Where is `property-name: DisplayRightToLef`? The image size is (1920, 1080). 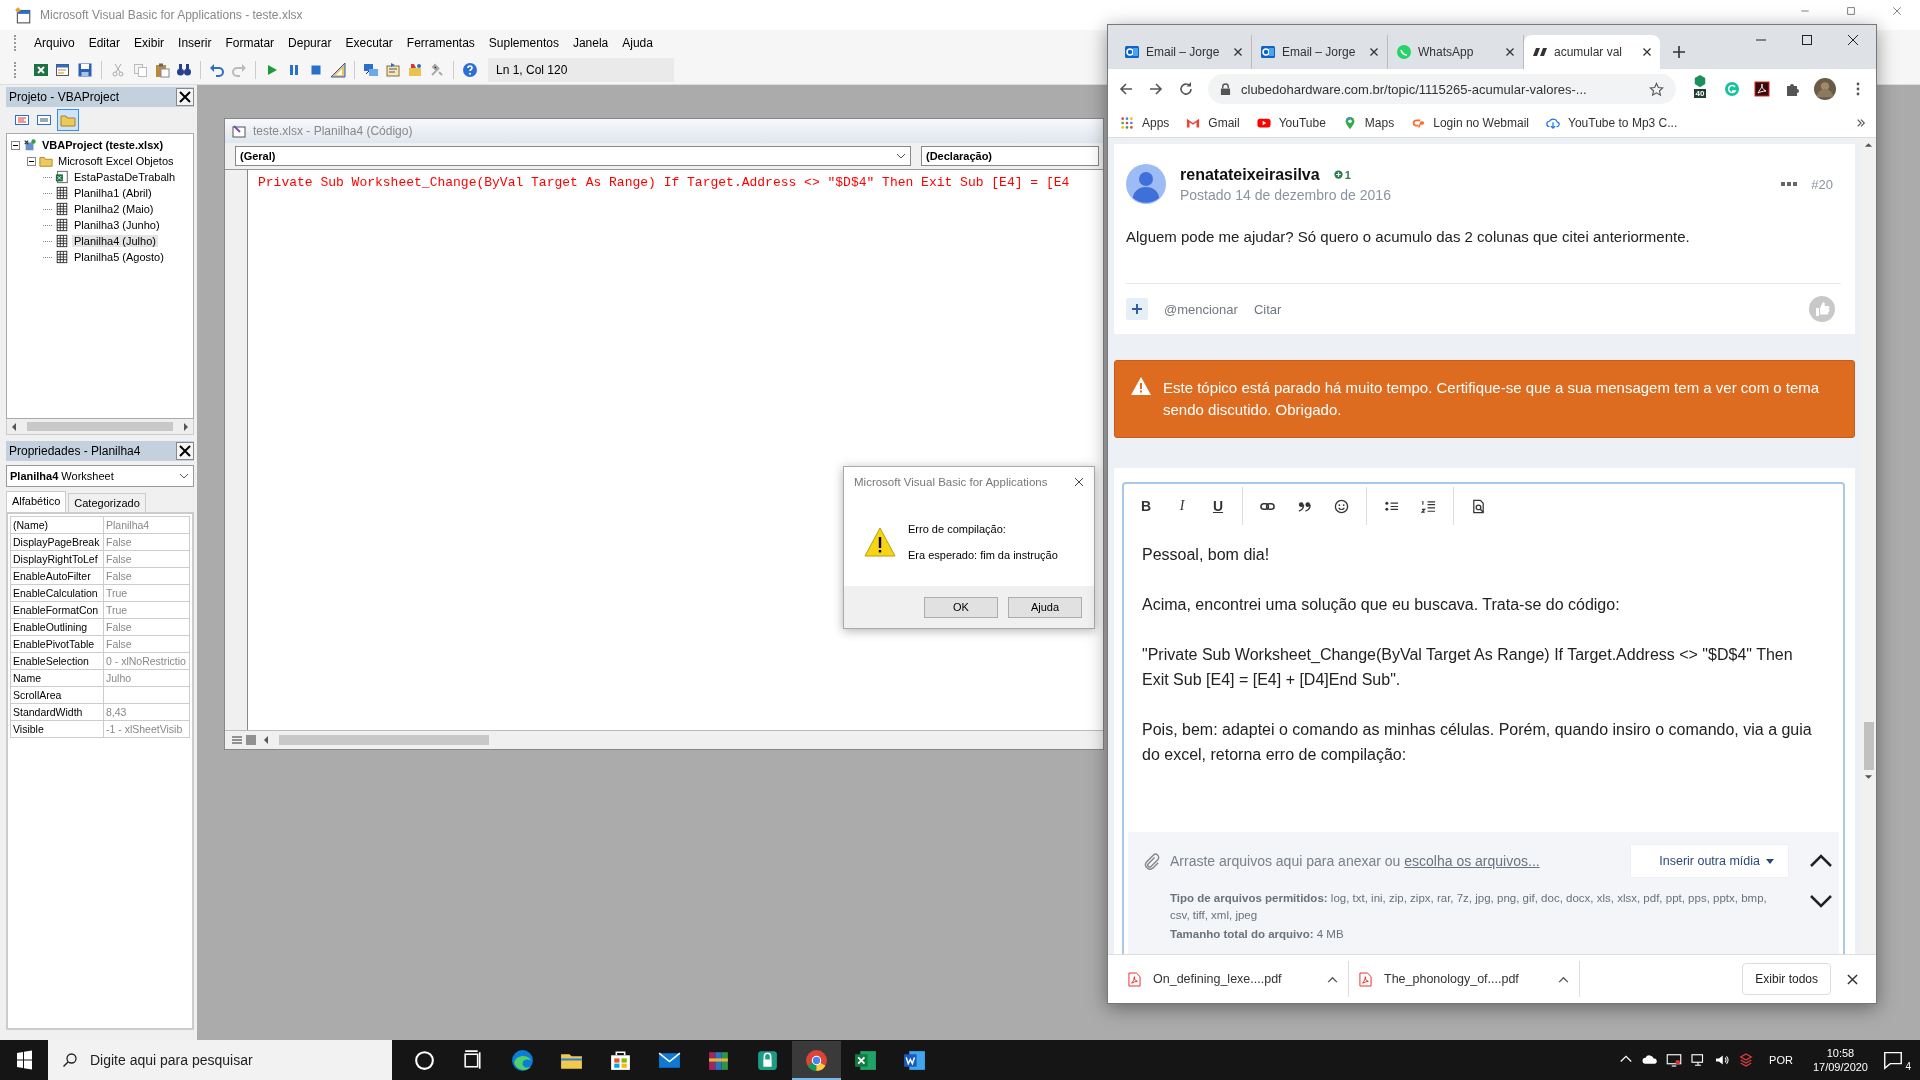 property-name: DisplayRightToLef is located at coordinates (57, 559).